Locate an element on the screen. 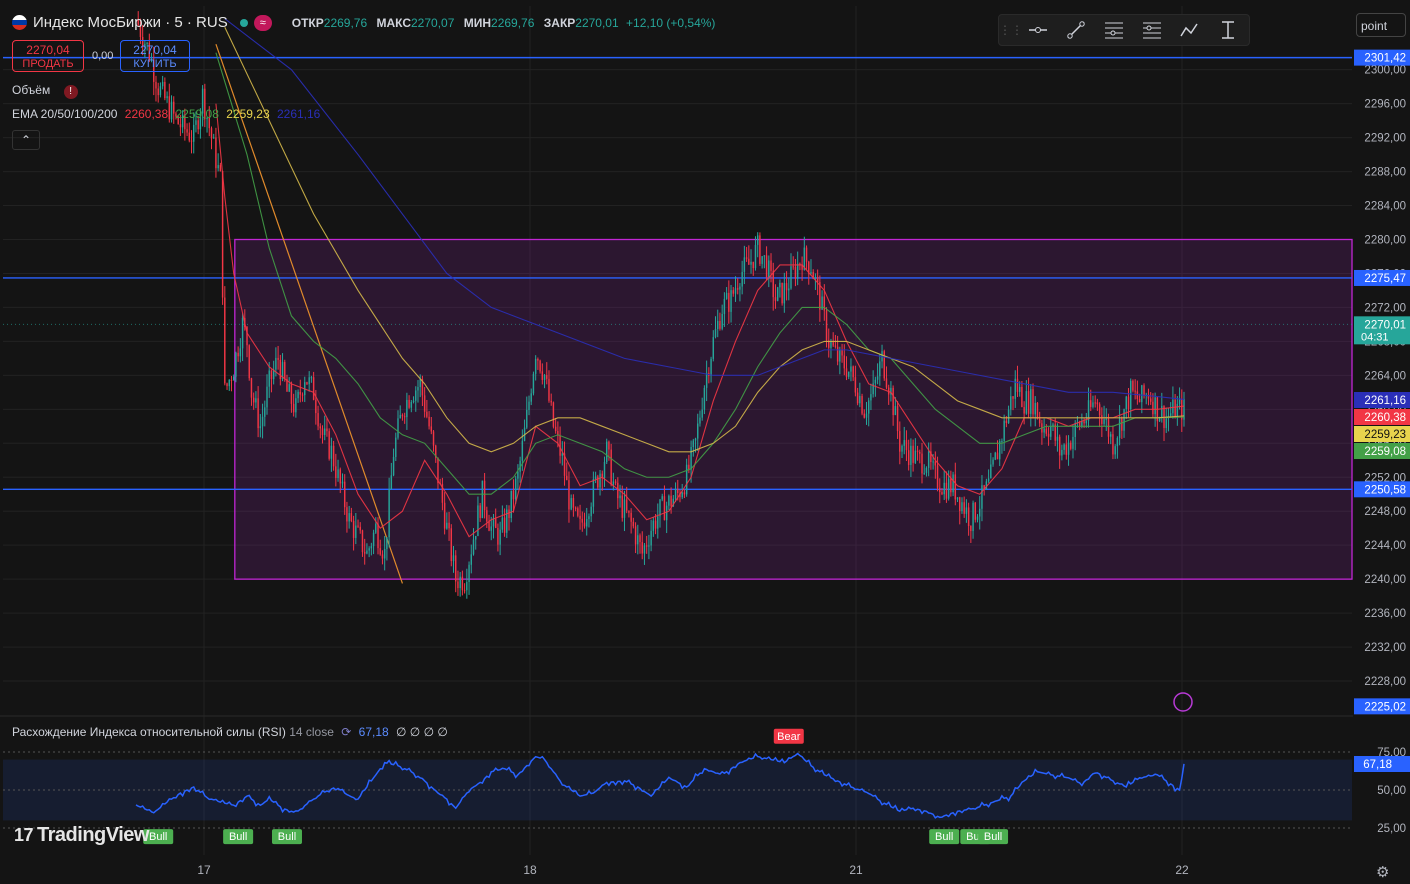 The width and height of the screenshot is (1410, 884). date-range-icon is located at coordinates (1228, 30).